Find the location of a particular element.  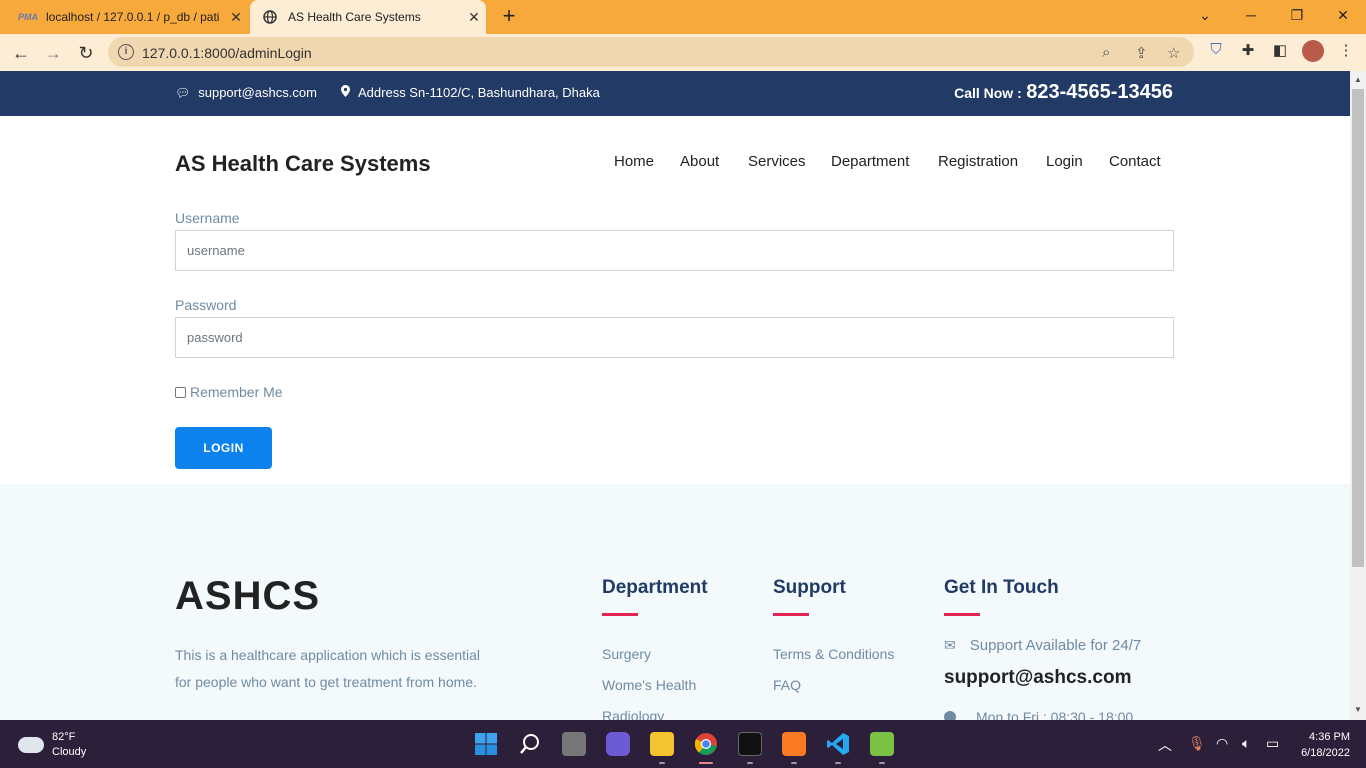

footer-hours: Mon to Fri : 08:30 - 18:00 is located at coordinates (1038, 714).